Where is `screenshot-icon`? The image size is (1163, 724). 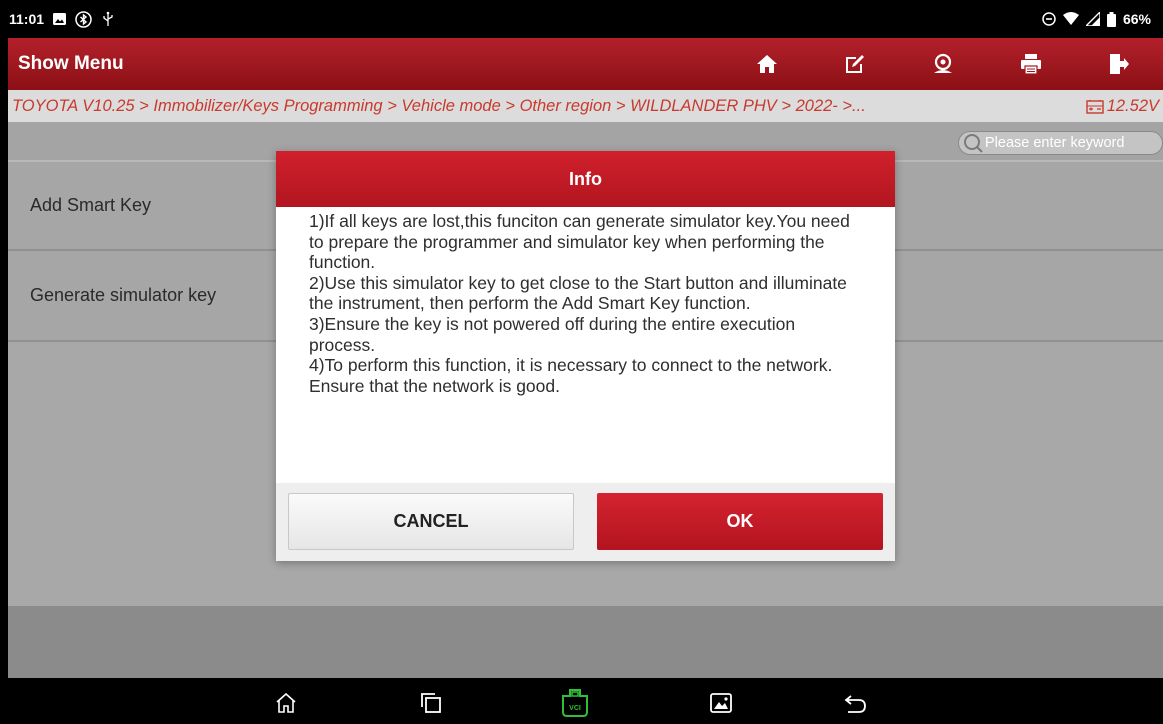
screenshot-icon is located at coordinates (721, 703).